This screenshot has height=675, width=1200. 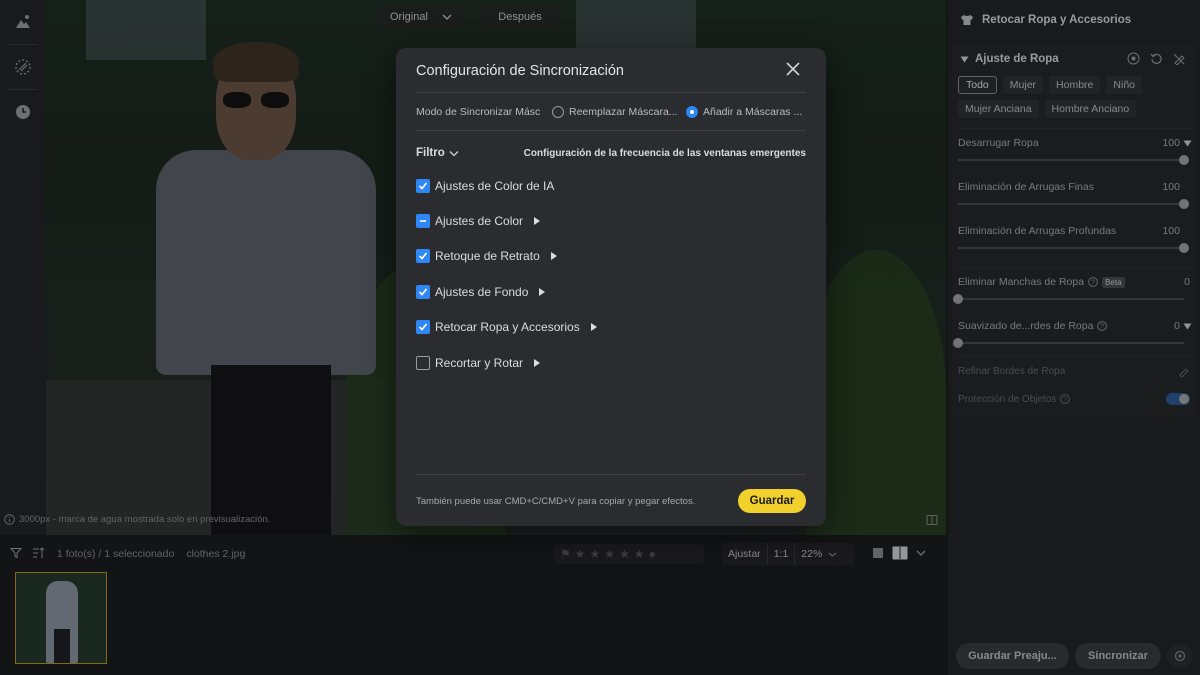 I want to click on sync-item-label: Recortar y Rotar, so click(x=479, y=363).